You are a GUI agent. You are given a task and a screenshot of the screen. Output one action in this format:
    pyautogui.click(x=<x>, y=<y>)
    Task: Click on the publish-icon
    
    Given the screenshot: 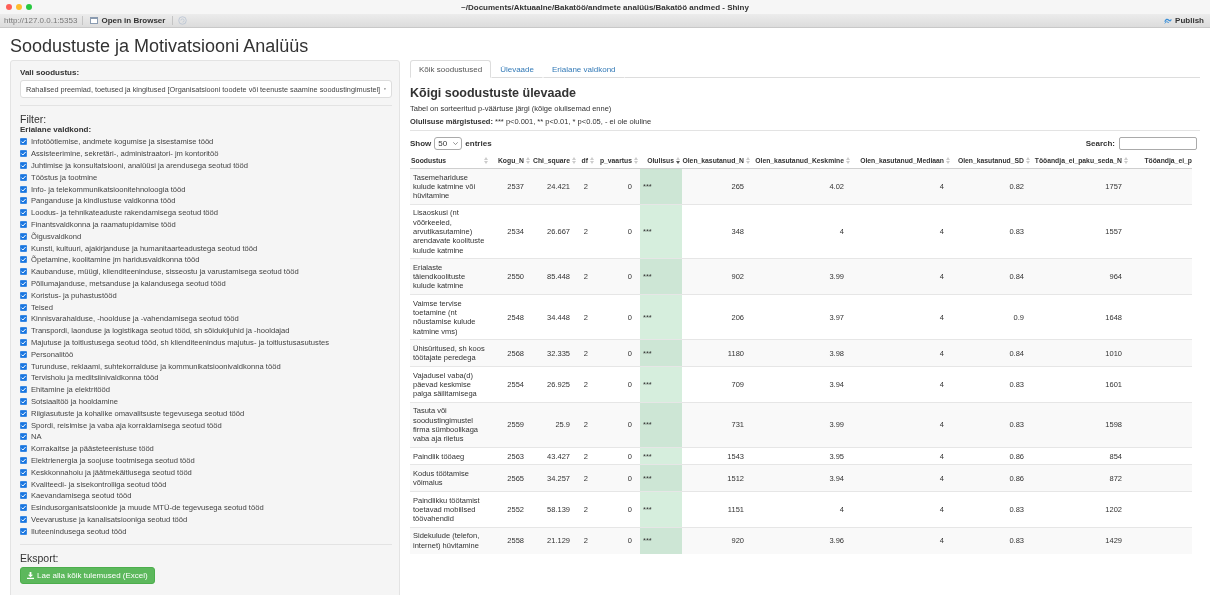 What is the action you would take?
    pyautogui.click(x=1168, y=20)
    